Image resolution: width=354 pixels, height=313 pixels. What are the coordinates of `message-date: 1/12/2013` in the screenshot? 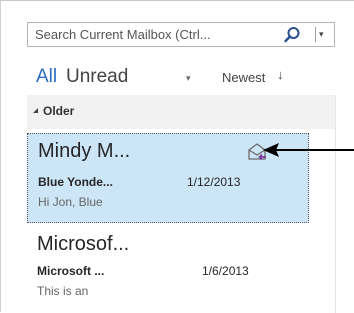 It's located at (214, 182).